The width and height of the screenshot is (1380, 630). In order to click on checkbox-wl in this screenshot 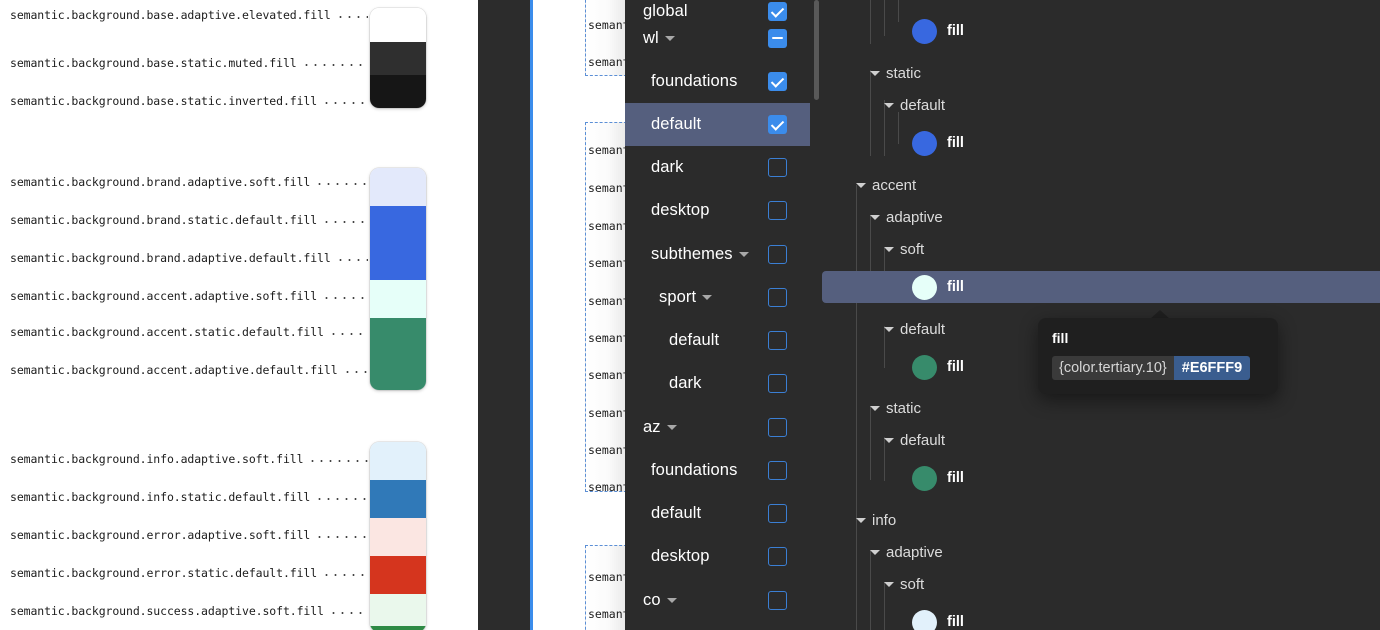, I will do `click(777, 38)`.